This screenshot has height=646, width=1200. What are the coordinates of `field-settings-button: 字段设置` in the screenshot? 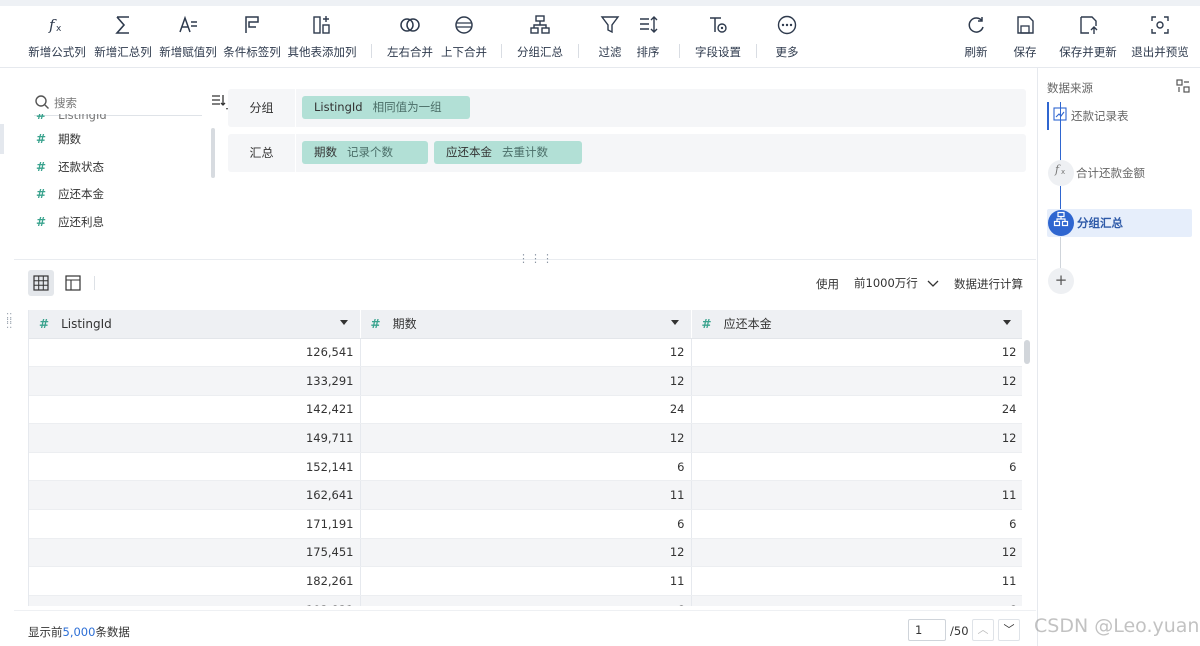 It's located at (718, 37).